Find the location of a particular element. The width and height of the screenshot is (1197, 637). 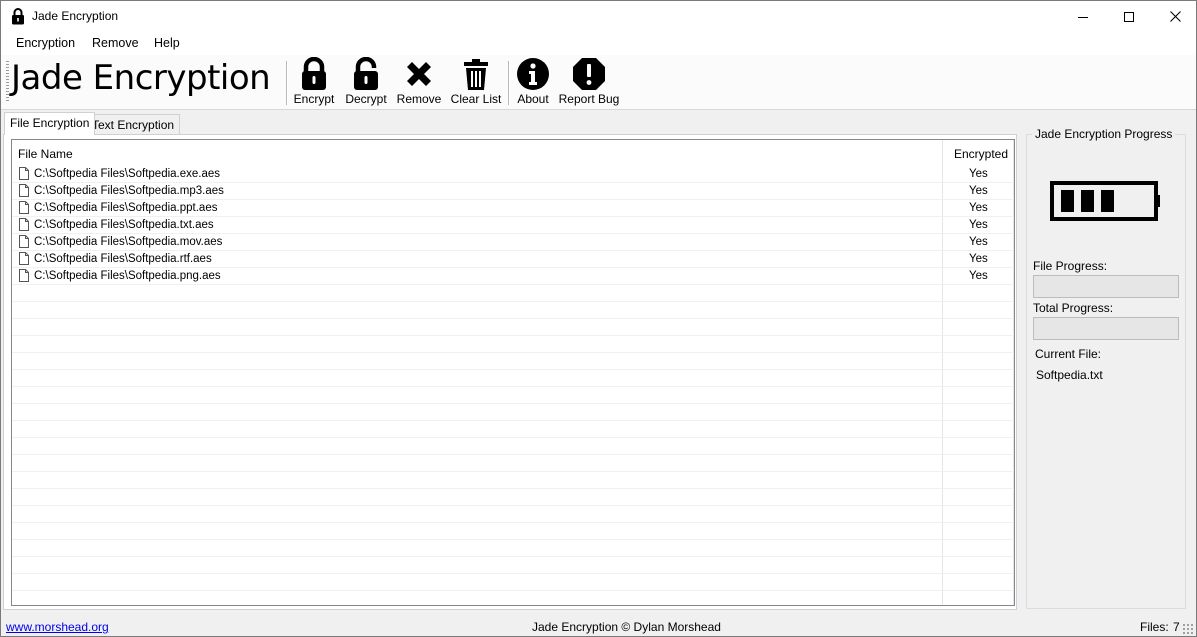

copyright-text: Jade Encryption © Dylan Morshead is located at coordinates (626, 627).